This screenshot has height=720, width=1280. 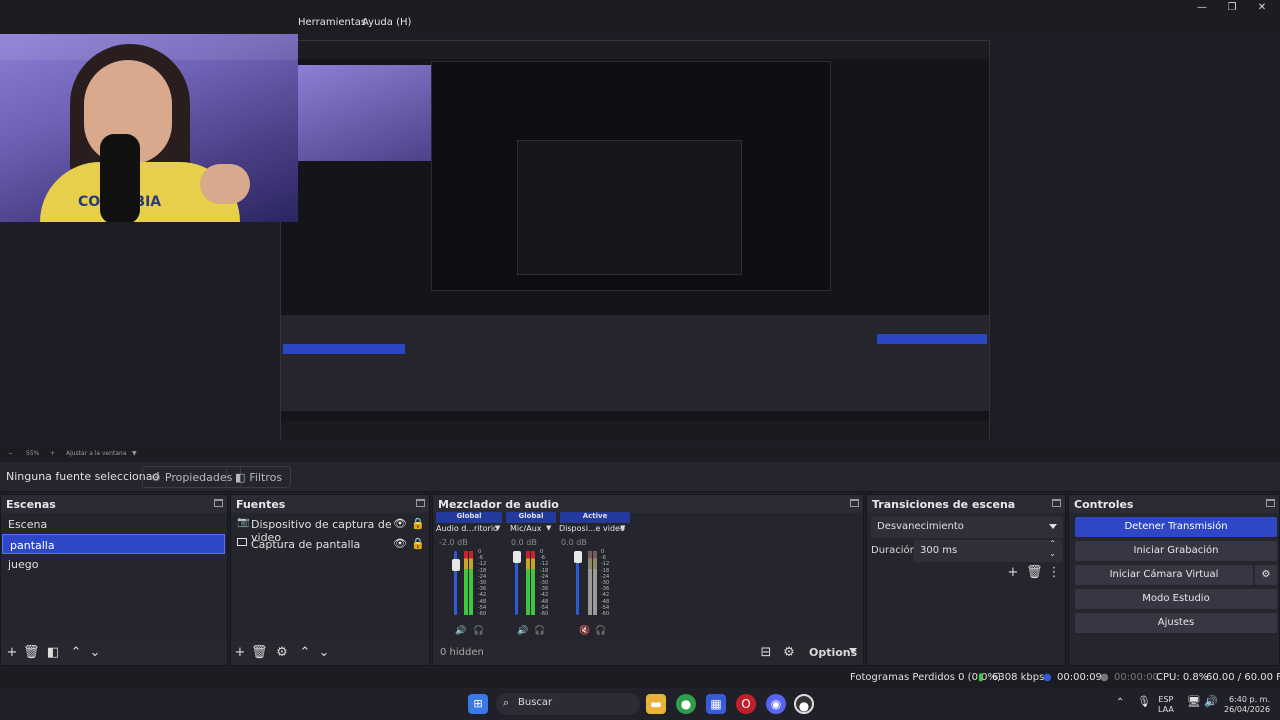 I want to click on duration-input: 300 ms ⌃ ⌄, so click(x=988, y=550).